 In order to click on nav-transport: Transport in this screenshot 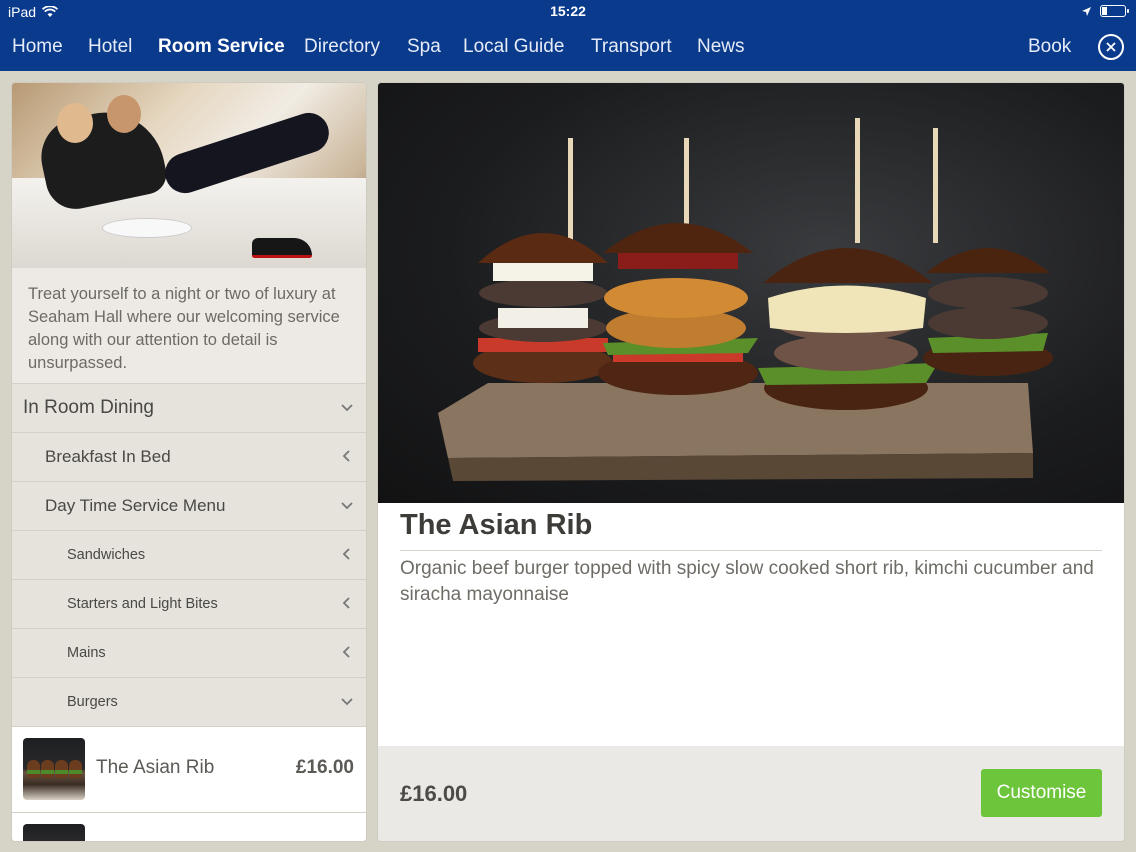, I will do `click(631, 47)`.